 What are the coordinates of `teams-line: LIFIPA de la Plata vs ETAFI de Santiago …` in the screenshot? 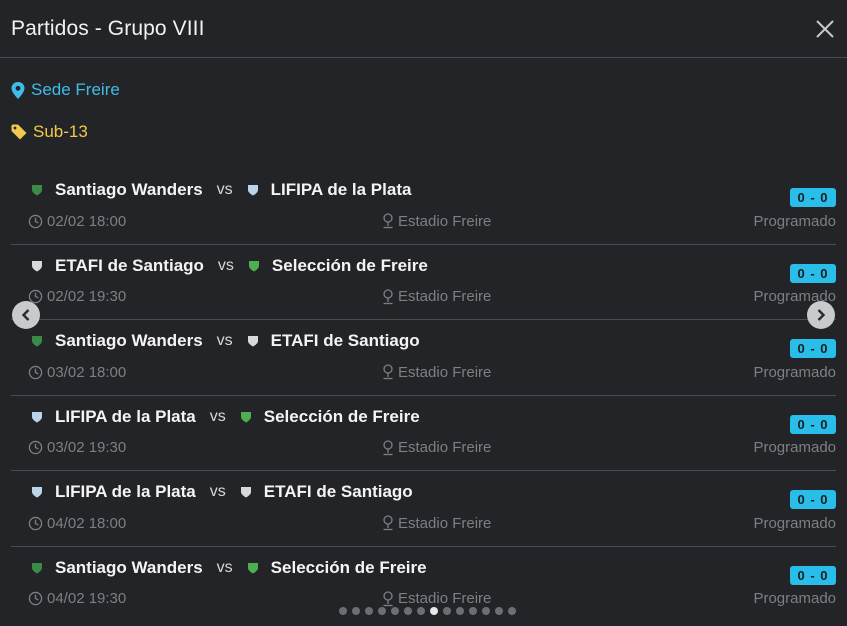 It's located at (423, 495).